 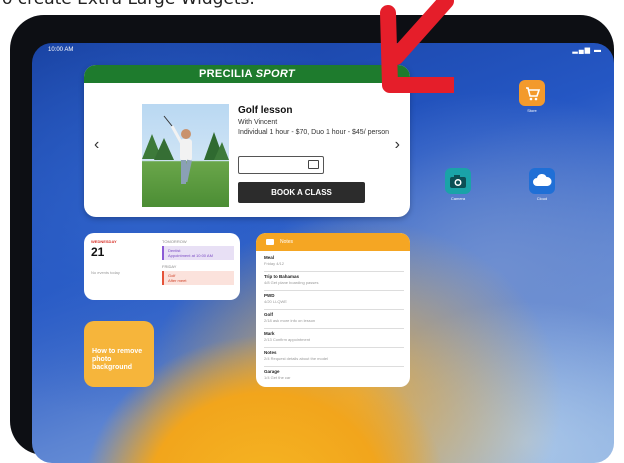 I want to click on app-label-cloud: Cloud, so click(x=542, y=198).